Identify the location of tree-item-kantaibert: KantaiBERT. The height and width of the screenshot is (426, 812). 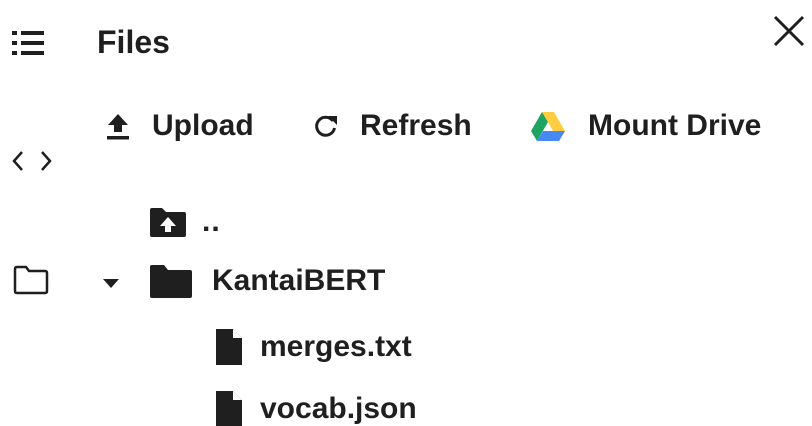
(242, 281).